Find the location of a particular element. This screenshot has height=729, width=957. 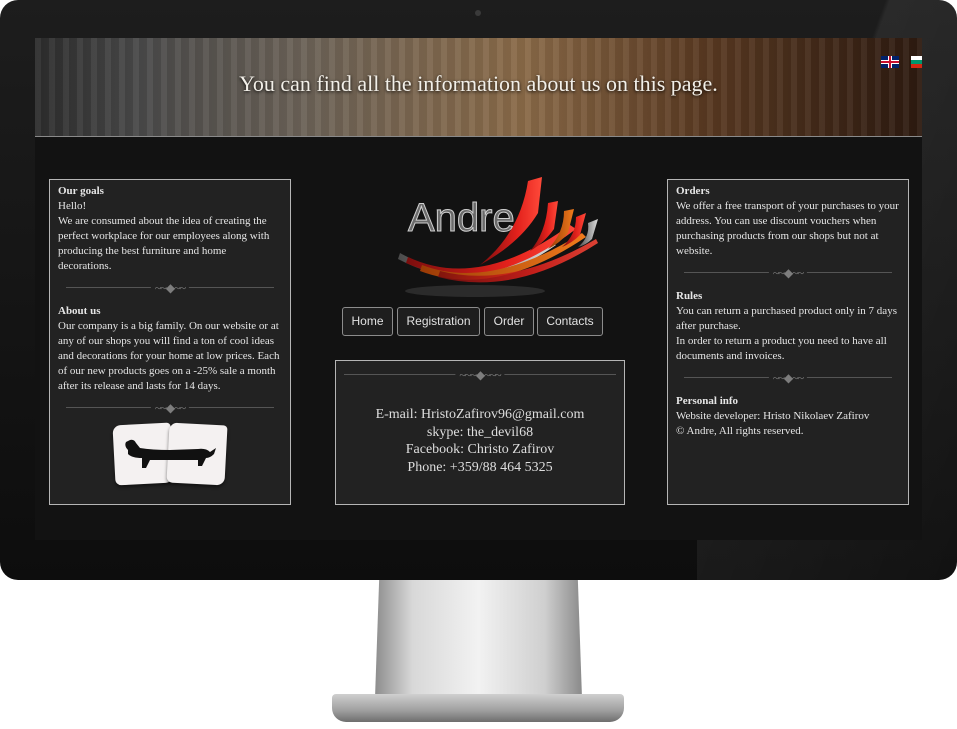

personal-info-heading: Personal info is located at coordinates (707, 401).